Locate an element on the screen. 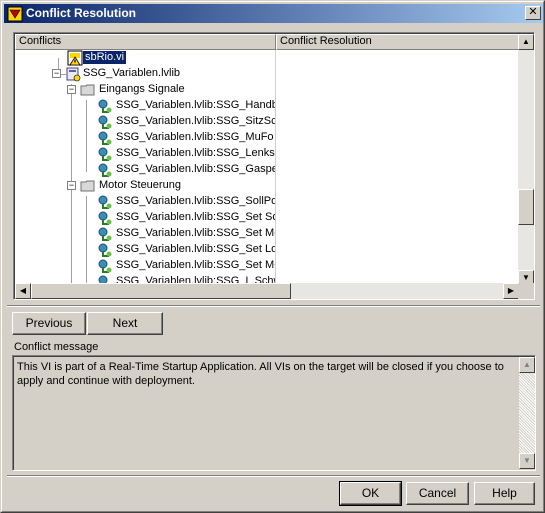 The width and height of the screenshot is (545, 513). message-vertical-scrollbar: ▲ ▼ is located at coordinates (527, 413).